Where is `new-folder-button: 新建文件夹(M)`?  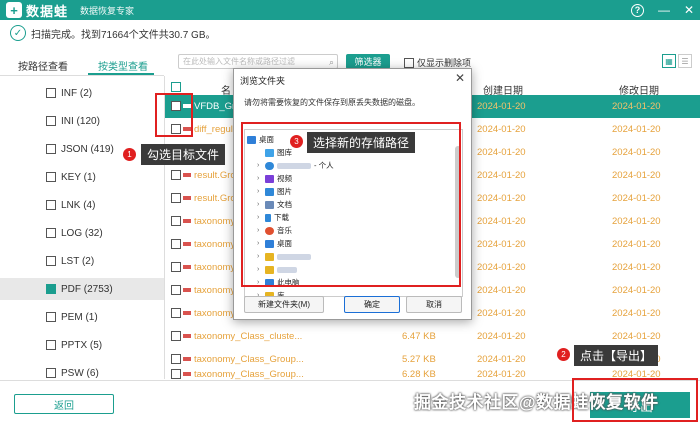
new-folder-button: 新建文件夹(M) is located at coordinates (284, 304).